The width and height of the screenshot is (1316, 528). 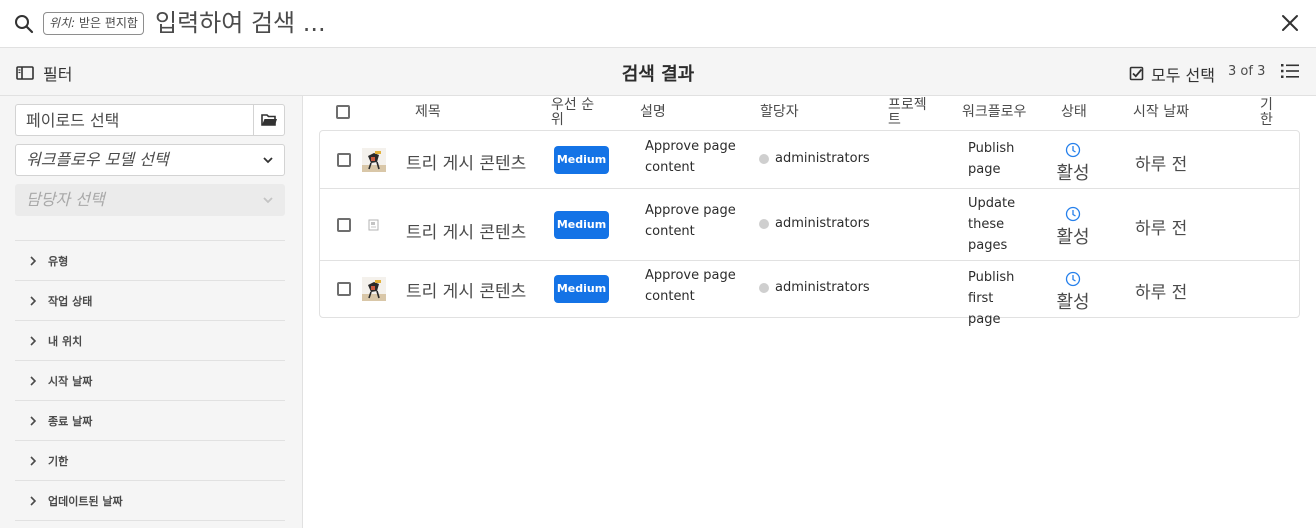 What do you see at coordinates (70, 421) in the screenshot?
I see `facet-label: 종료 날짜` at bounding box center [70, 421].